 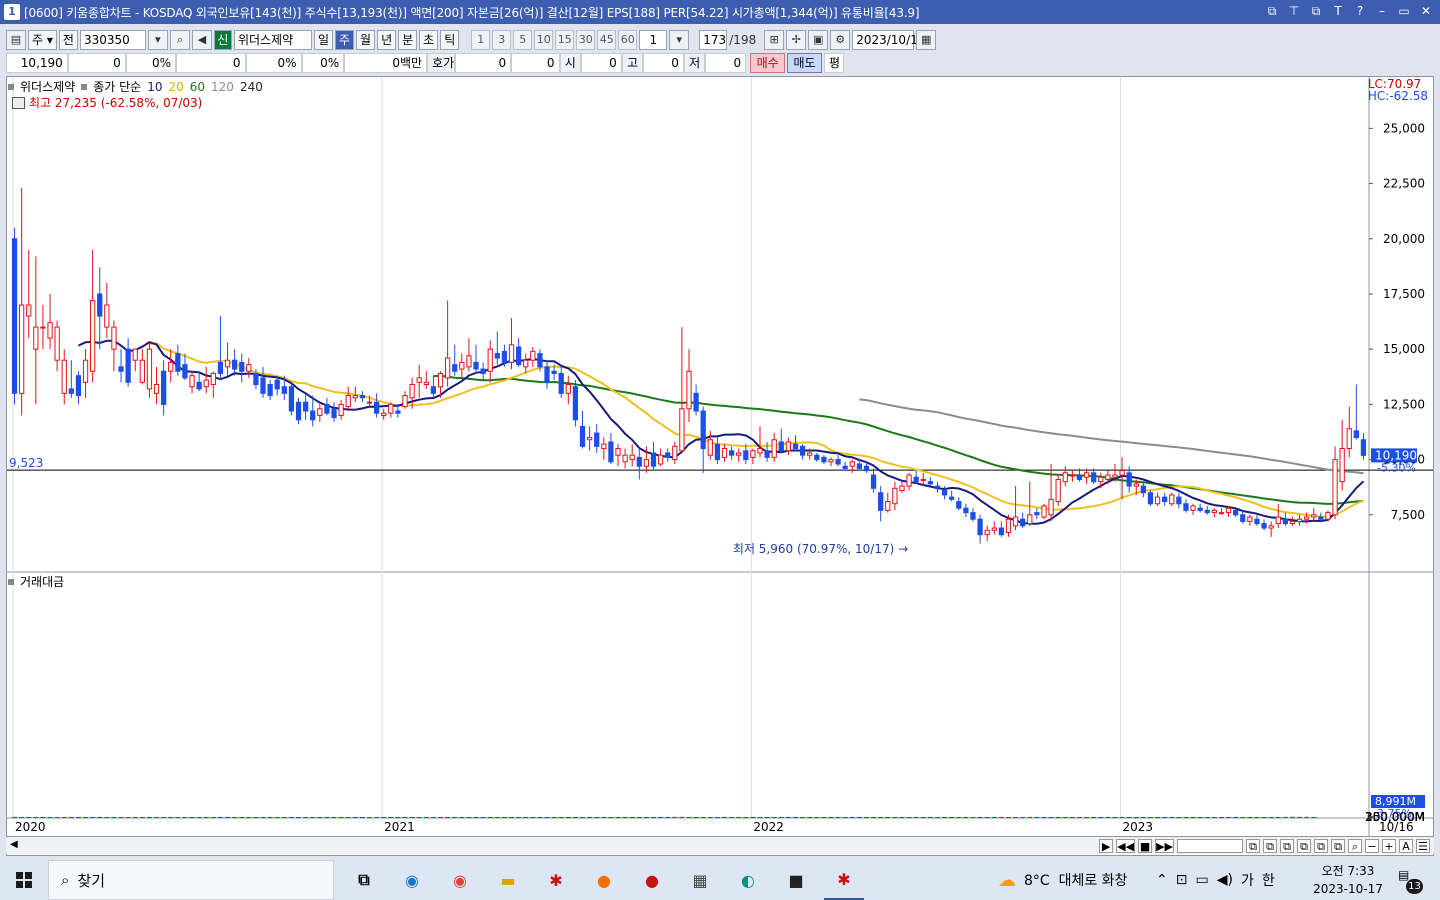 What do you see at coordinates (604, 880) in the screenshot?
I see `kakao-app-icon: ●` at bounding box center [604, 880].